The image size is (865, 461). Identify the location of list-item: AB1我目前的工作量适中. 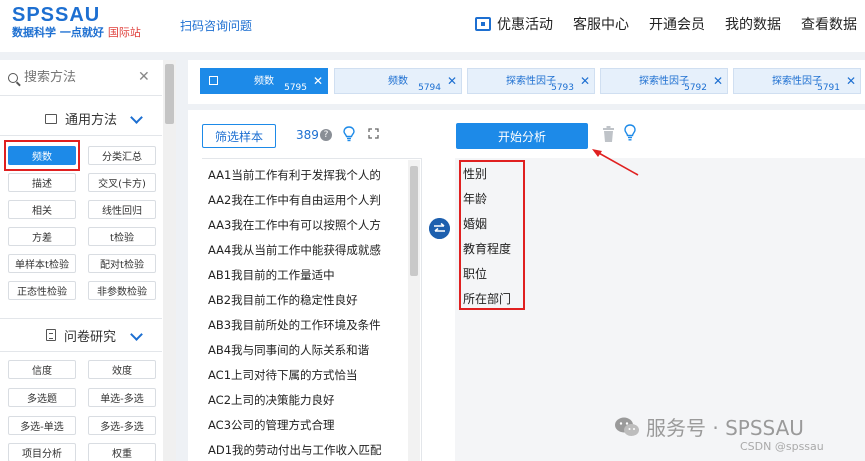
(271, 275).